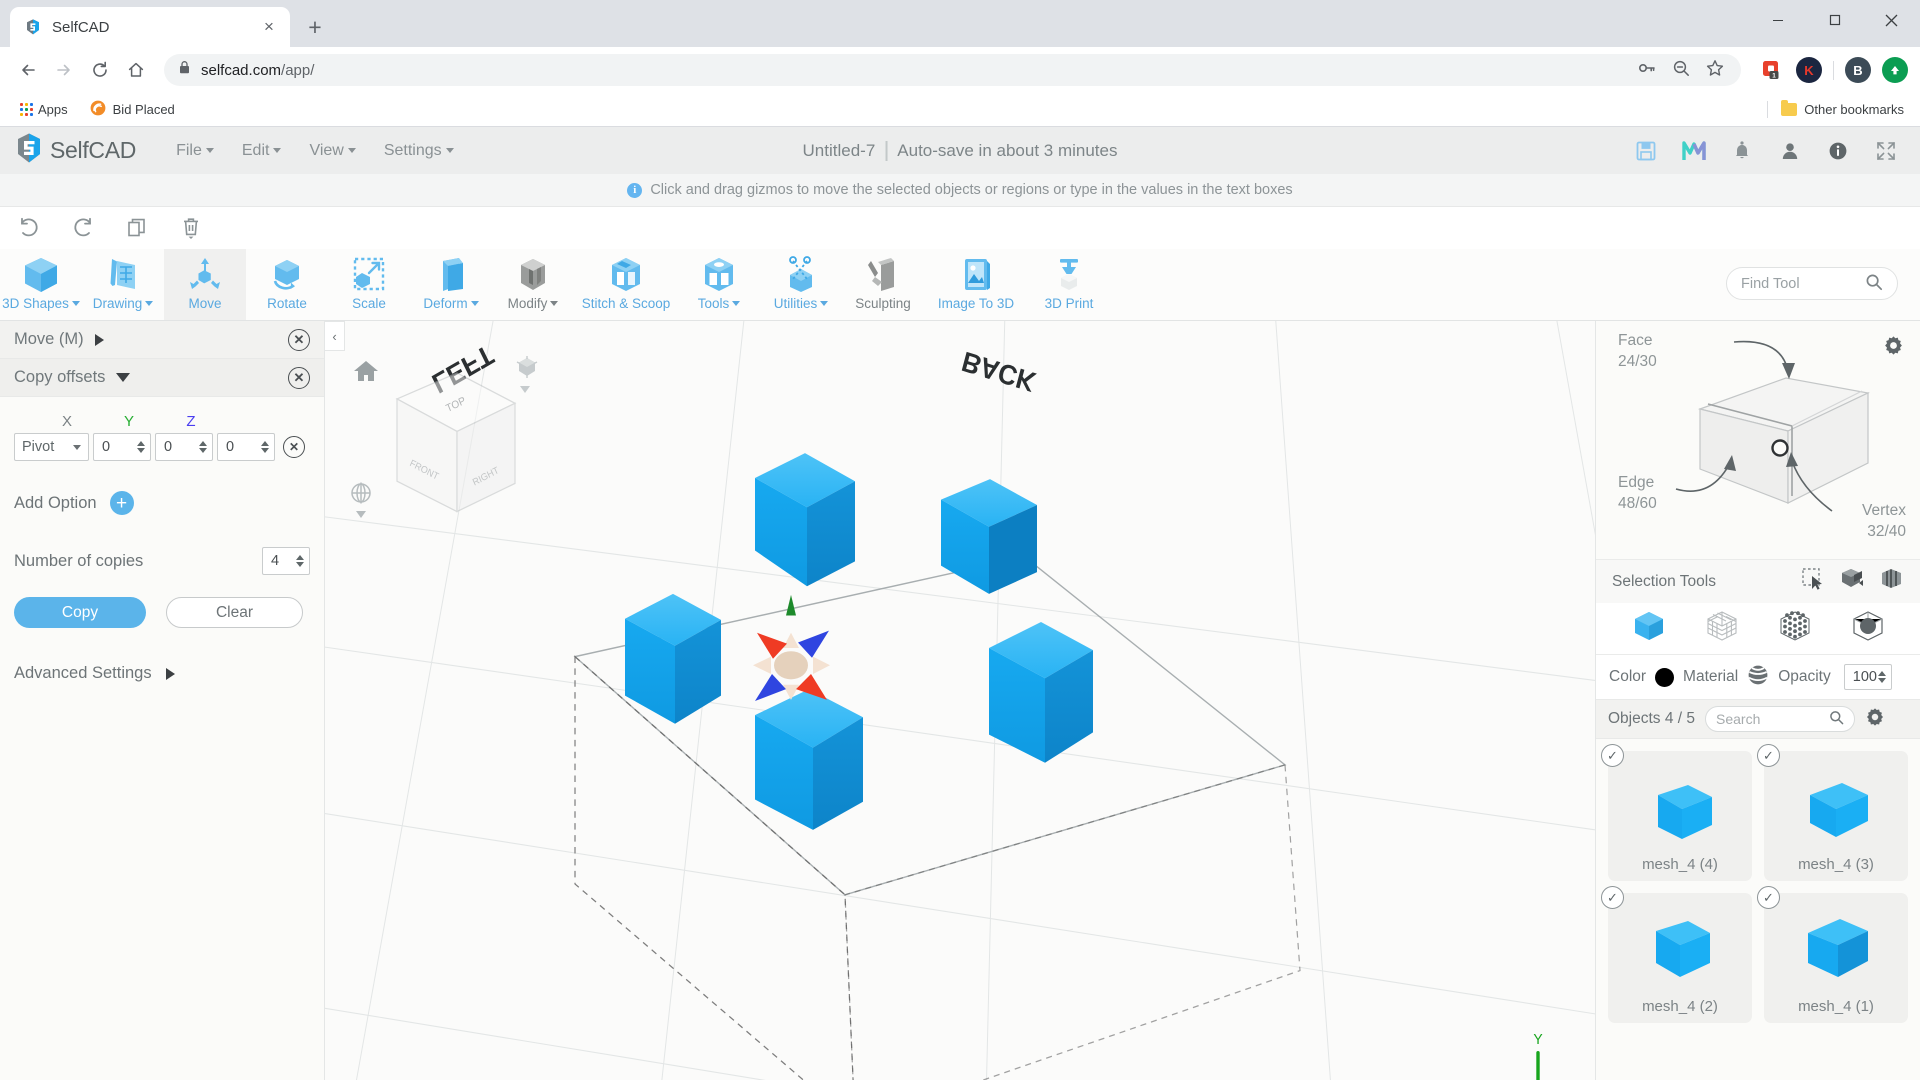 The image size is (1920, 1080). I want to click on address-bar: selfcad.com/app/, so click(952, 70).